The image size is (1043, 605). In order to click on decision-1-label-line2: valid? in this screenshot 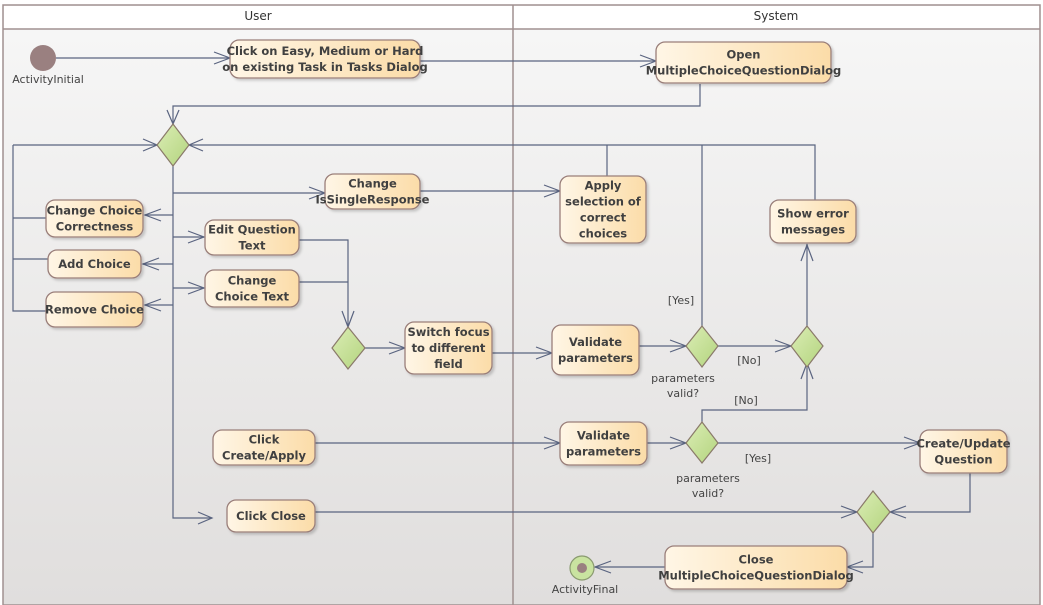, I will do `click(683, 393)`.